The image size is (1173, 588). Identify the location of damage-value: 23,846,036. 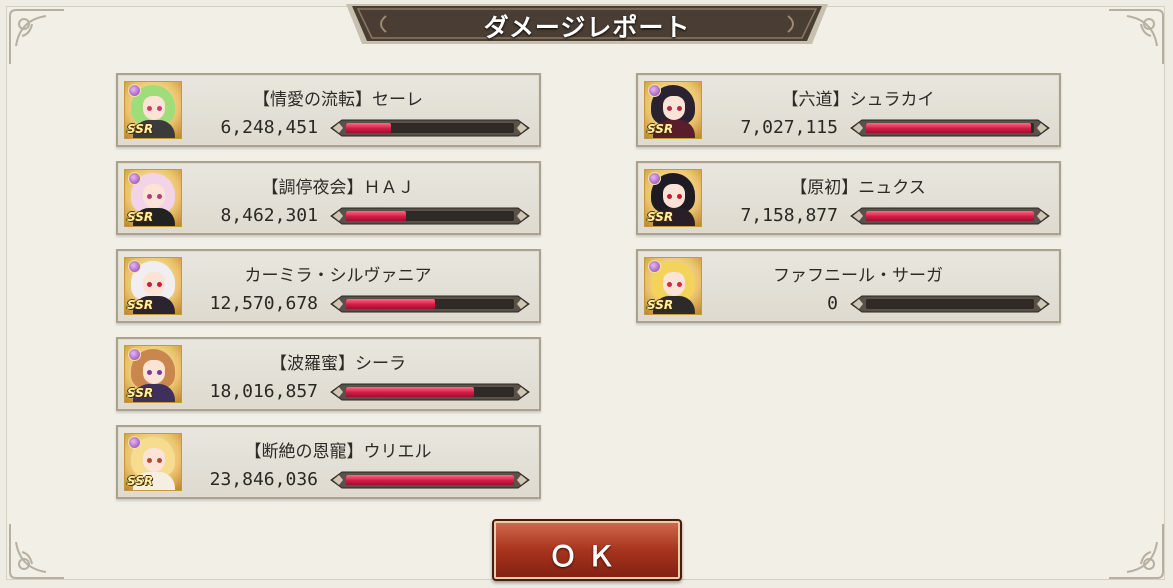
(263, 479).